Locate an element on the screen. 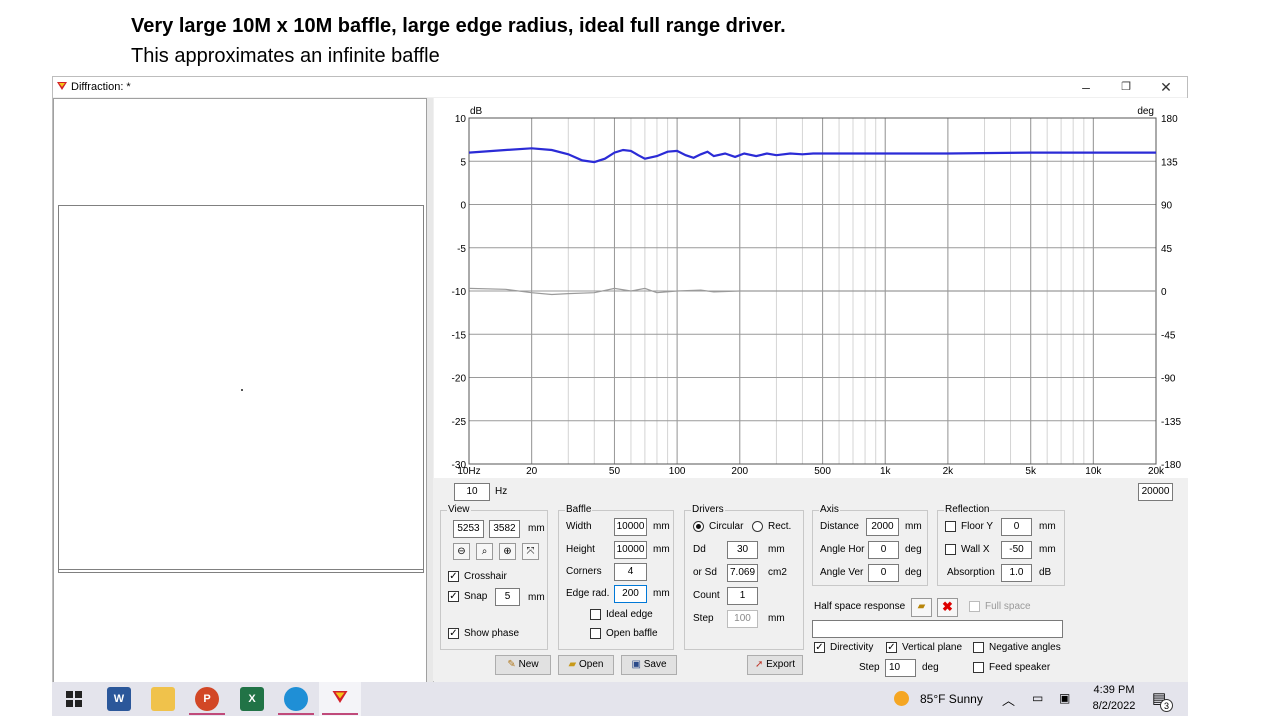 Image resolution: width=1280 pixels, height=720 pixels. wall-input: -50 is located at coordinates (1016, 550).